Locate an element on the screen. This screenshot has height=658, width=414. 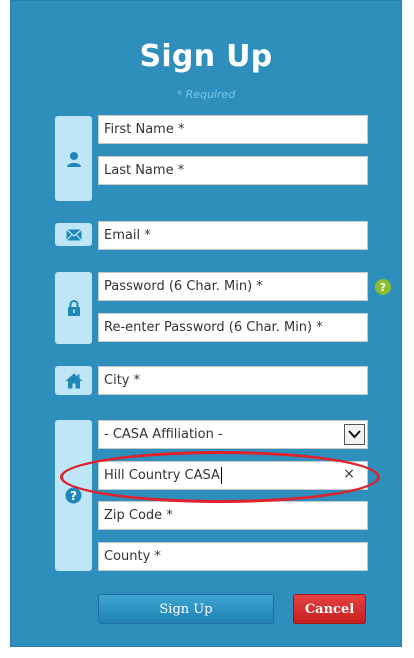
reenter-password-placeholder: Re-enter Password (6 Char. Min) * is located at coordinates (213, 327).